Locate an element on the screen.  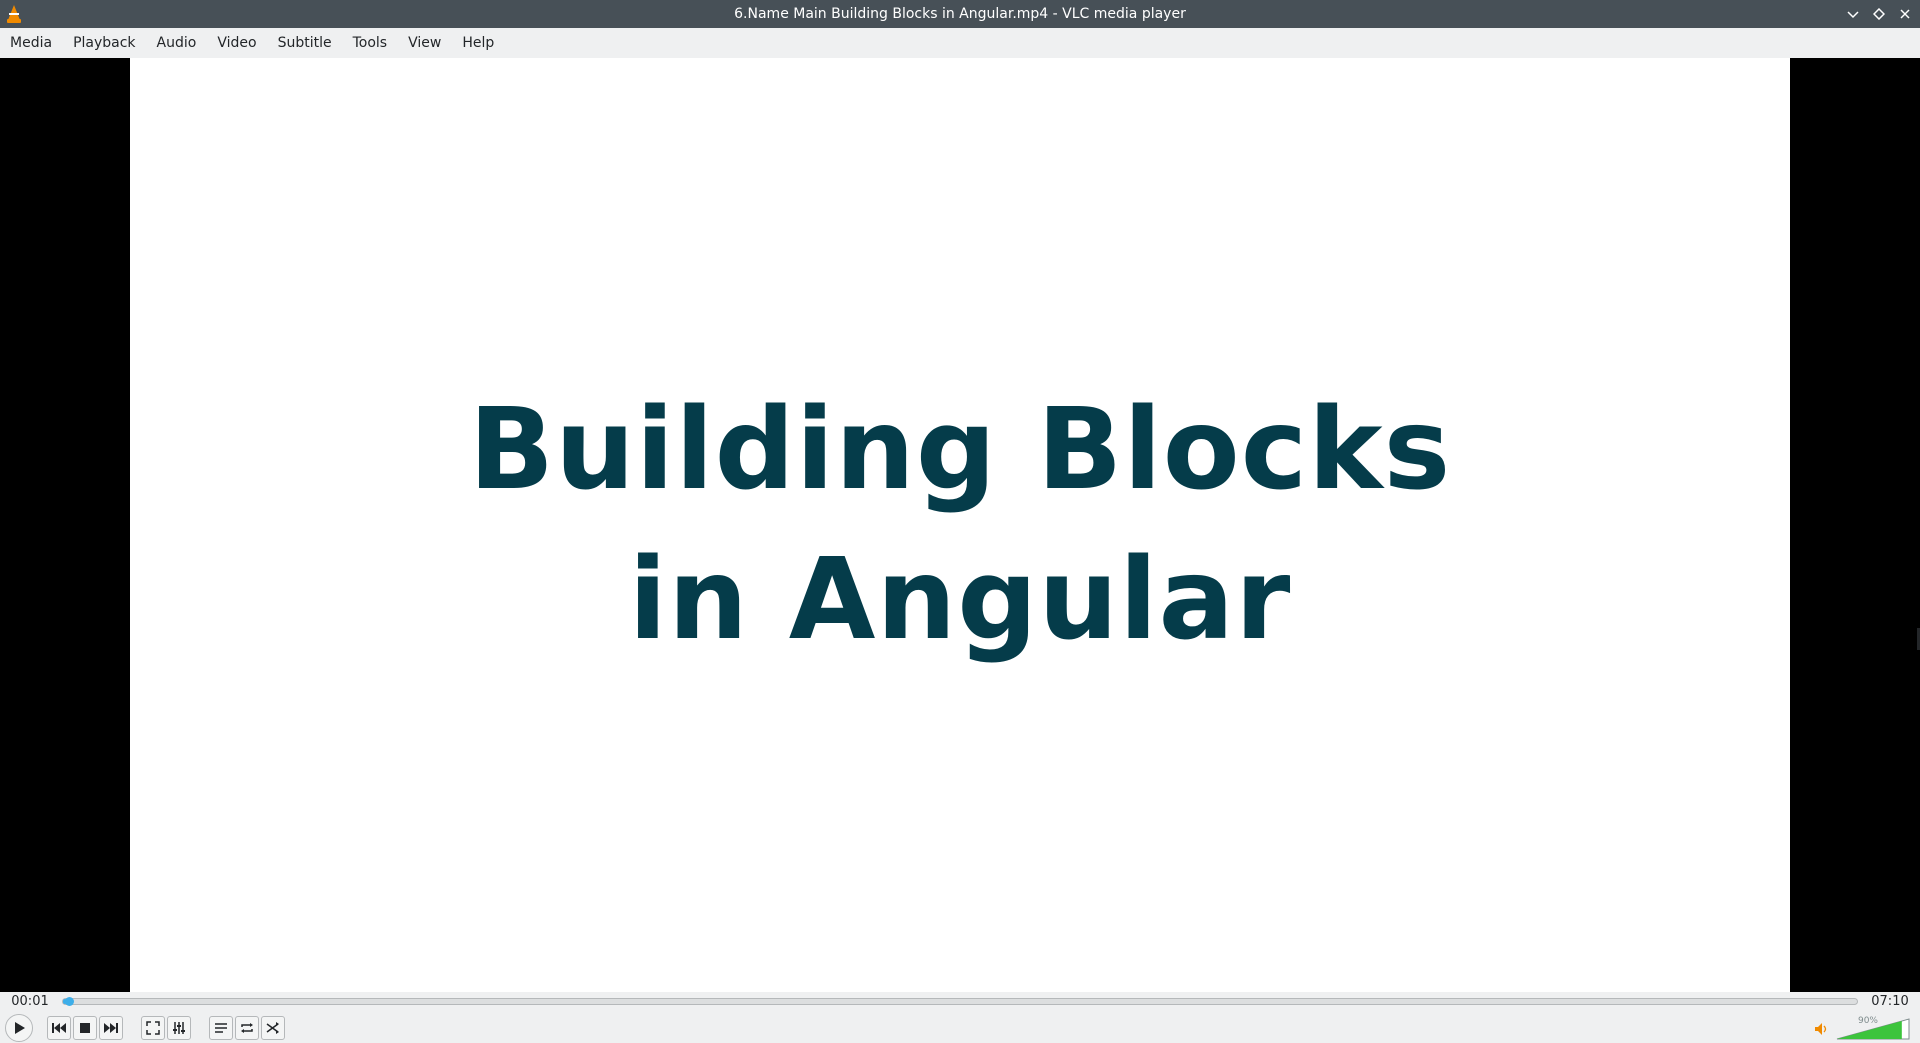
skip-back-icon is located at coordinates (59, 1027).